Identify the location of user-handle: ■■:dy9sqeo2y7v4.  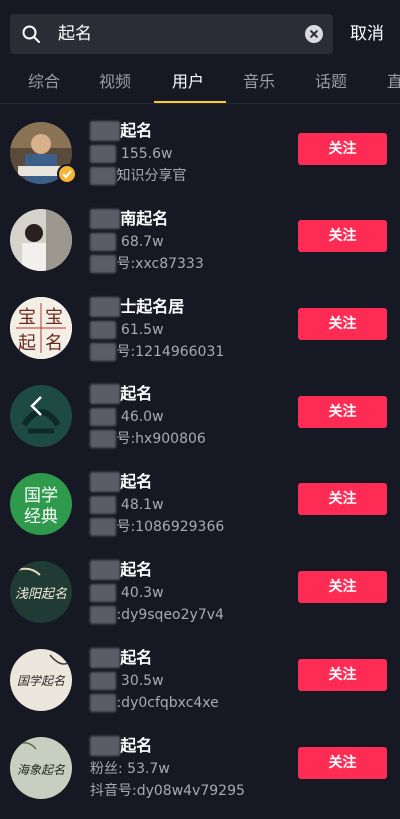
(157, 615).